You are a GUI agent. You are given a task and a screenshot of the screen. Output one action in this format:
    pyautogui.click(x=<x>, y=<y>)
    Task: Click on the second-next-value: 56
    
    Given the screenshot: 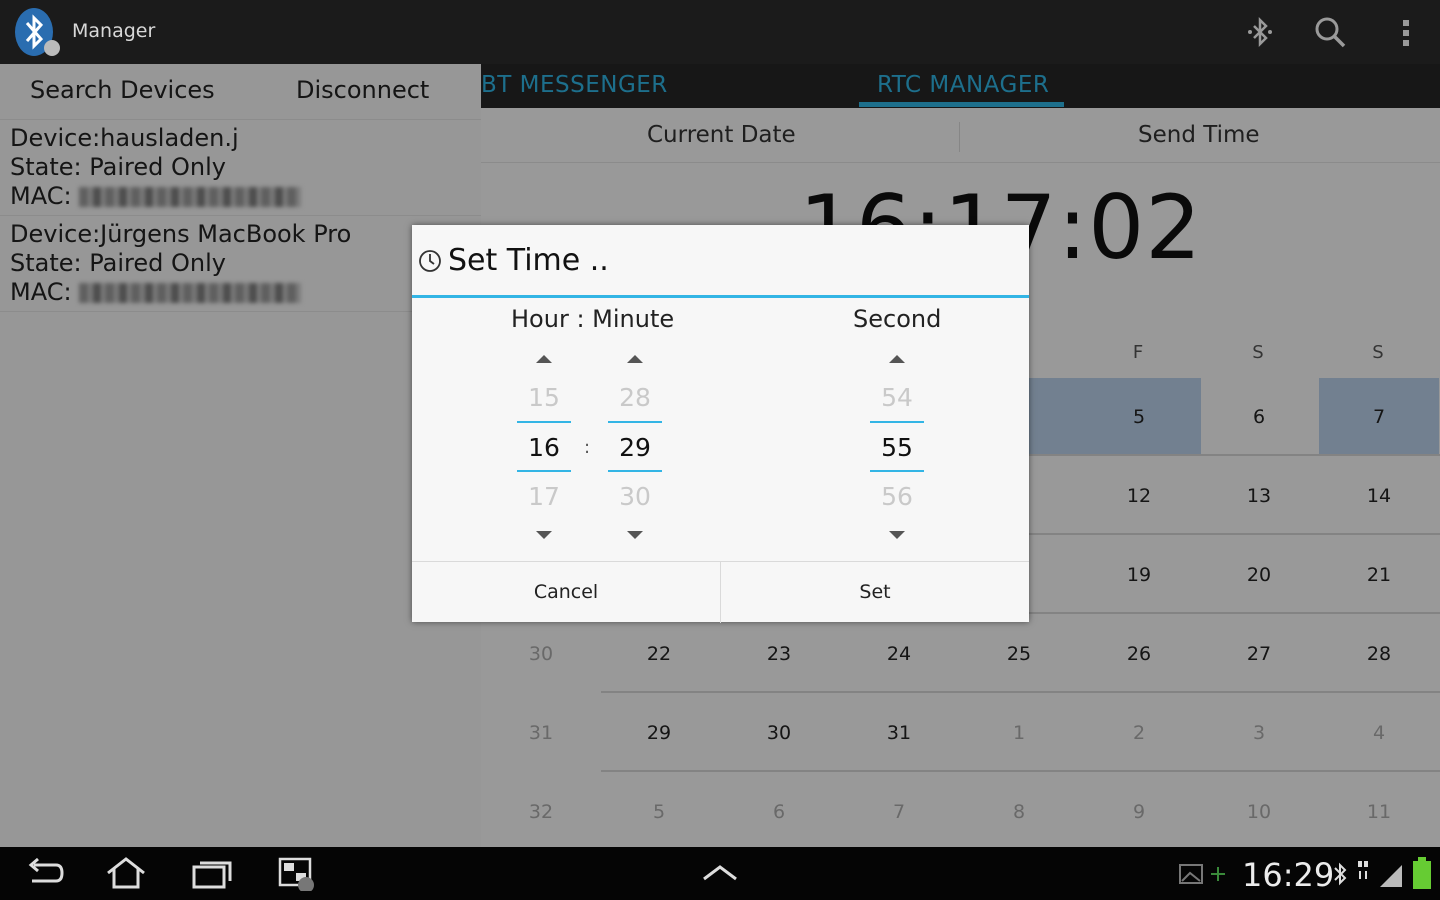 What is the action you would take?
    pyautogui.click(x=897, y=496)
    